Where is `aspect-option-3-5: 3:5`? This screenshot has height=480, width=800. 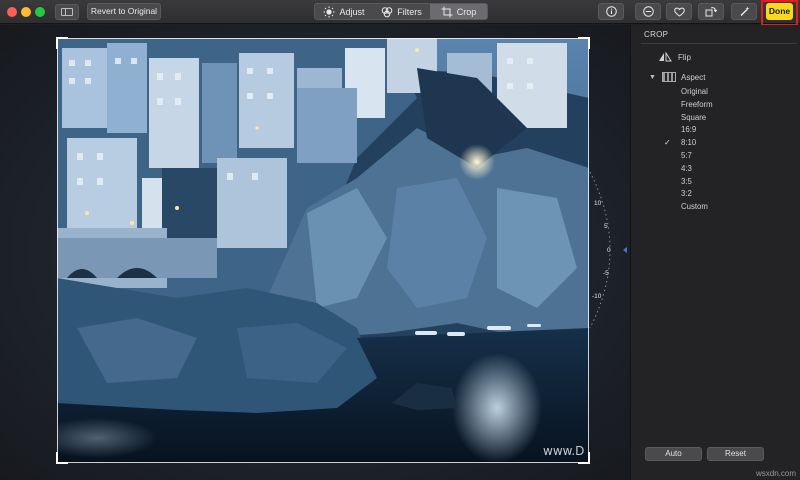
aspect-option-3-5: 3:5 is located at coordinates (697, 182).